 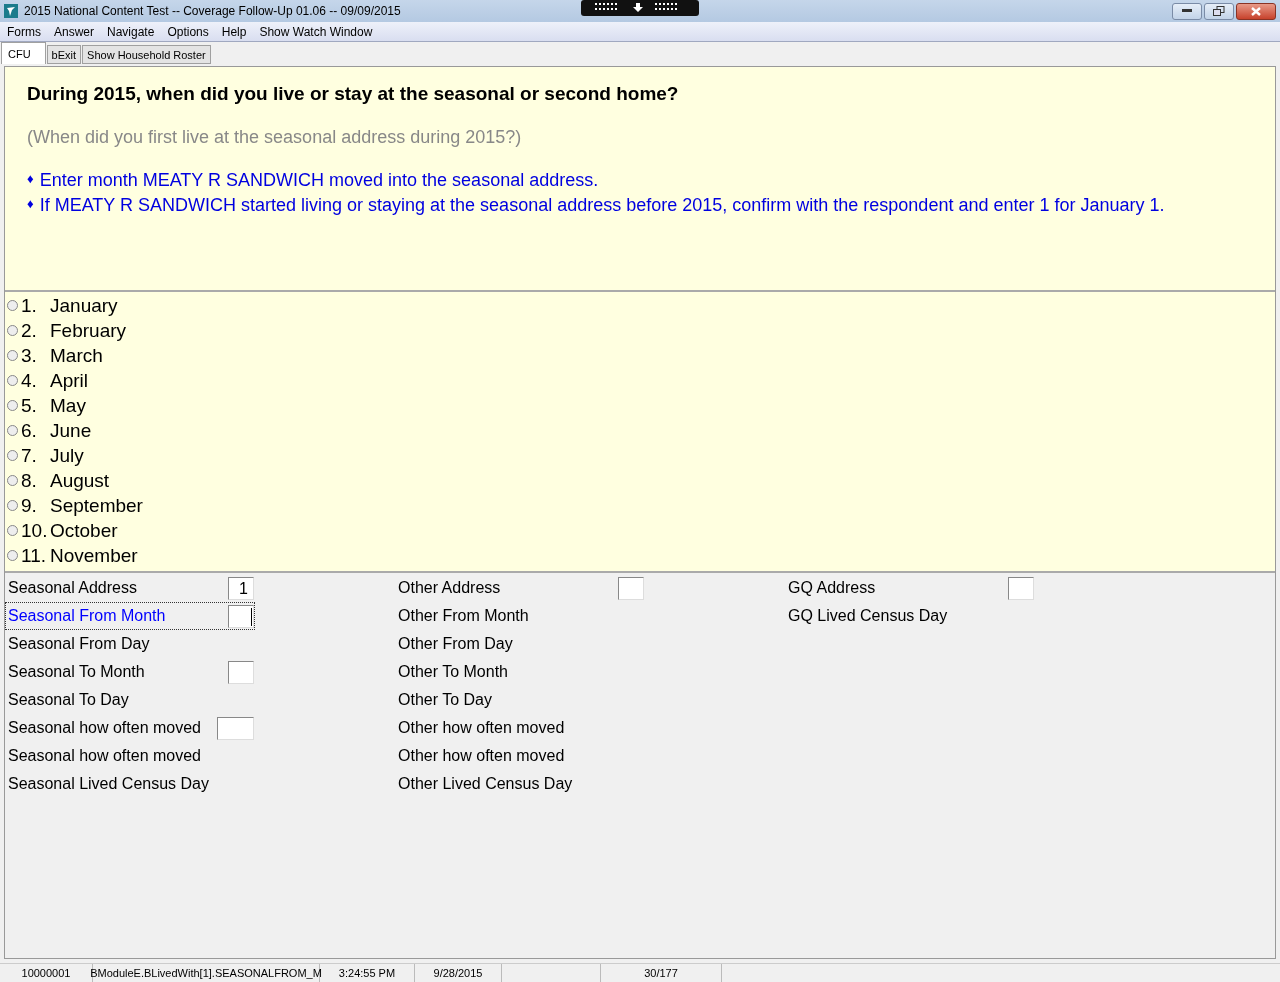 What do you see at coordinates (445, 700) in the screenshot?
I see `field-label: Other To Day` at bounding box center [445, 700].